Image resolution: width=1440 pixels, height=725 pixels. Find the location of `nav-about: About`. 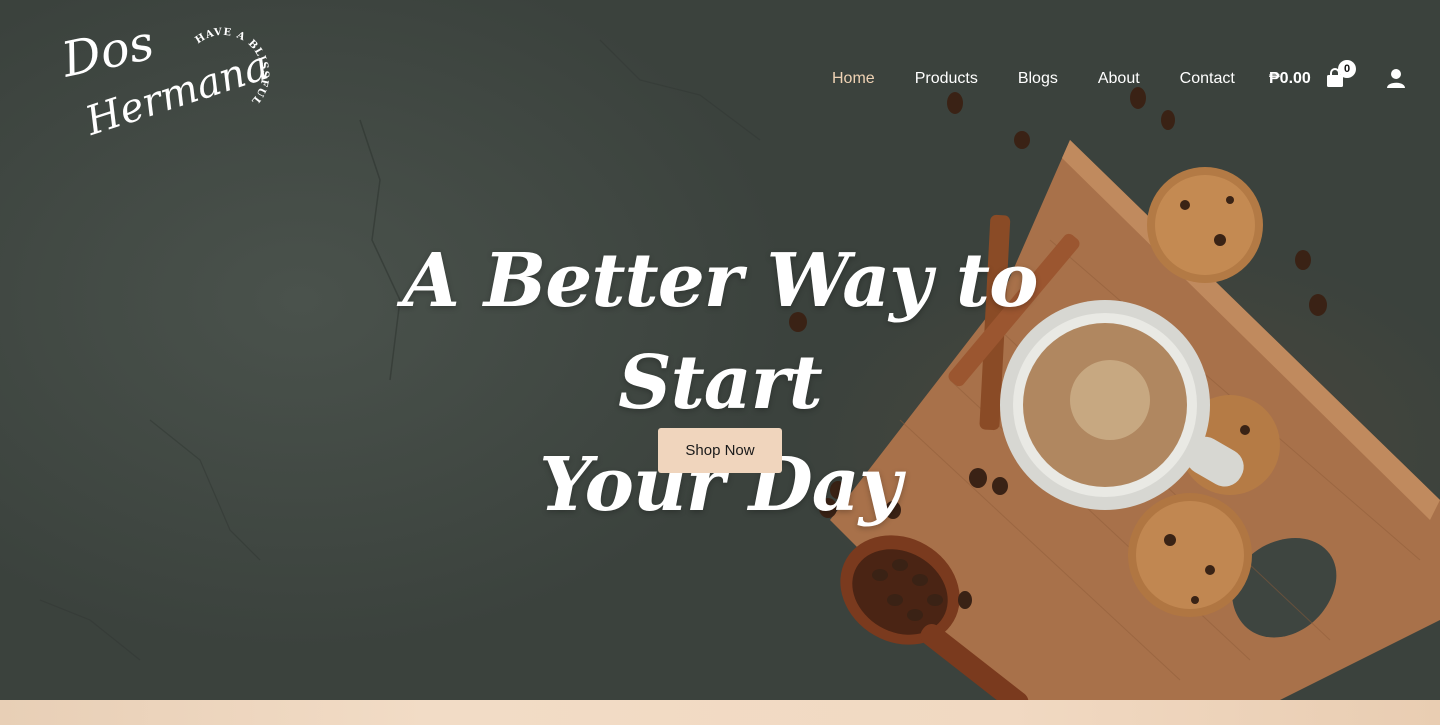

nav-about: About is located at coordinates (1119, 79).